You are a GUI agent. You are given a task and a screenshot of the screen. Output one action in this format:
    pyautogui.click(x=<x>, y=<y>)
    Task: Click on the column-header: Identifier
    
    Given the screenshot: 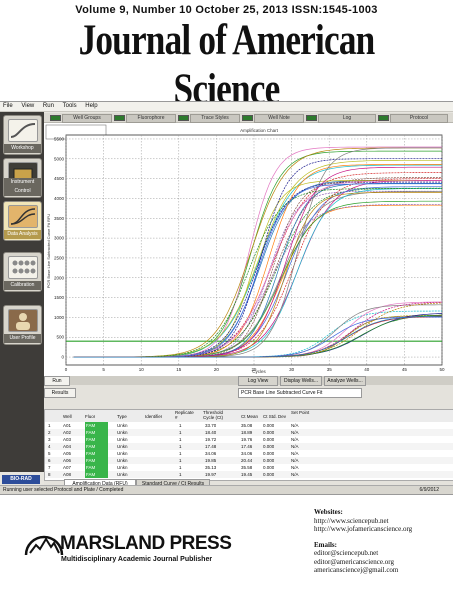 What is the action you would take?
    pyautogui.click(x=153, y=416)
    